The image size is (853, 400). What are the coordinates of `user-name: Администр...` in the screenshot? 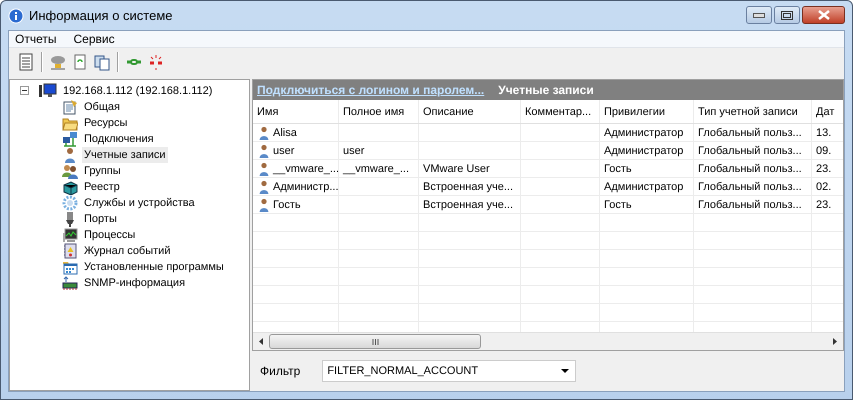 It's located at (305, 186).